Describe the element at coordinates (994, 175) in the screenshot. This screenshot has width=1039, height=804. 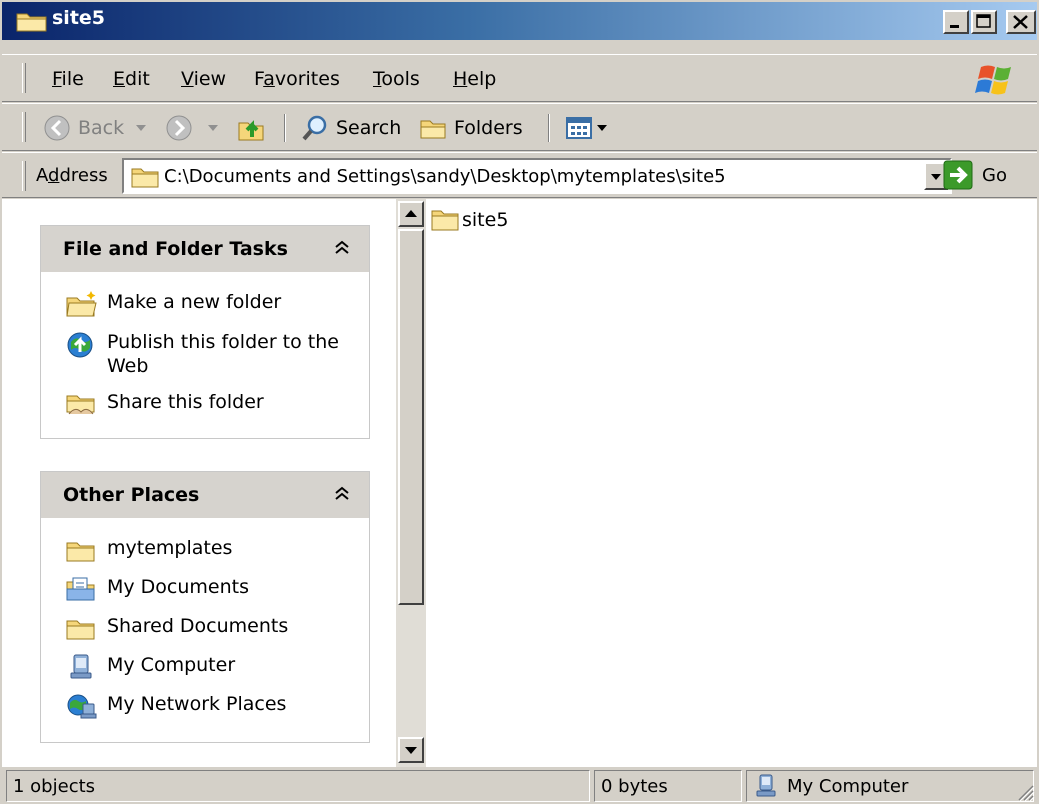
I see `go-label: Go` at that location.